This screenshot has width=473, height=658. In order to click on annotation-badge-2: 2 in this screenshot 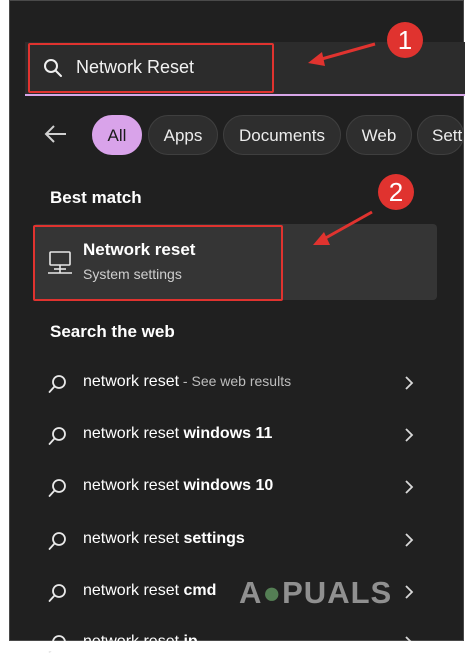, I will do `click(396, 192)`.